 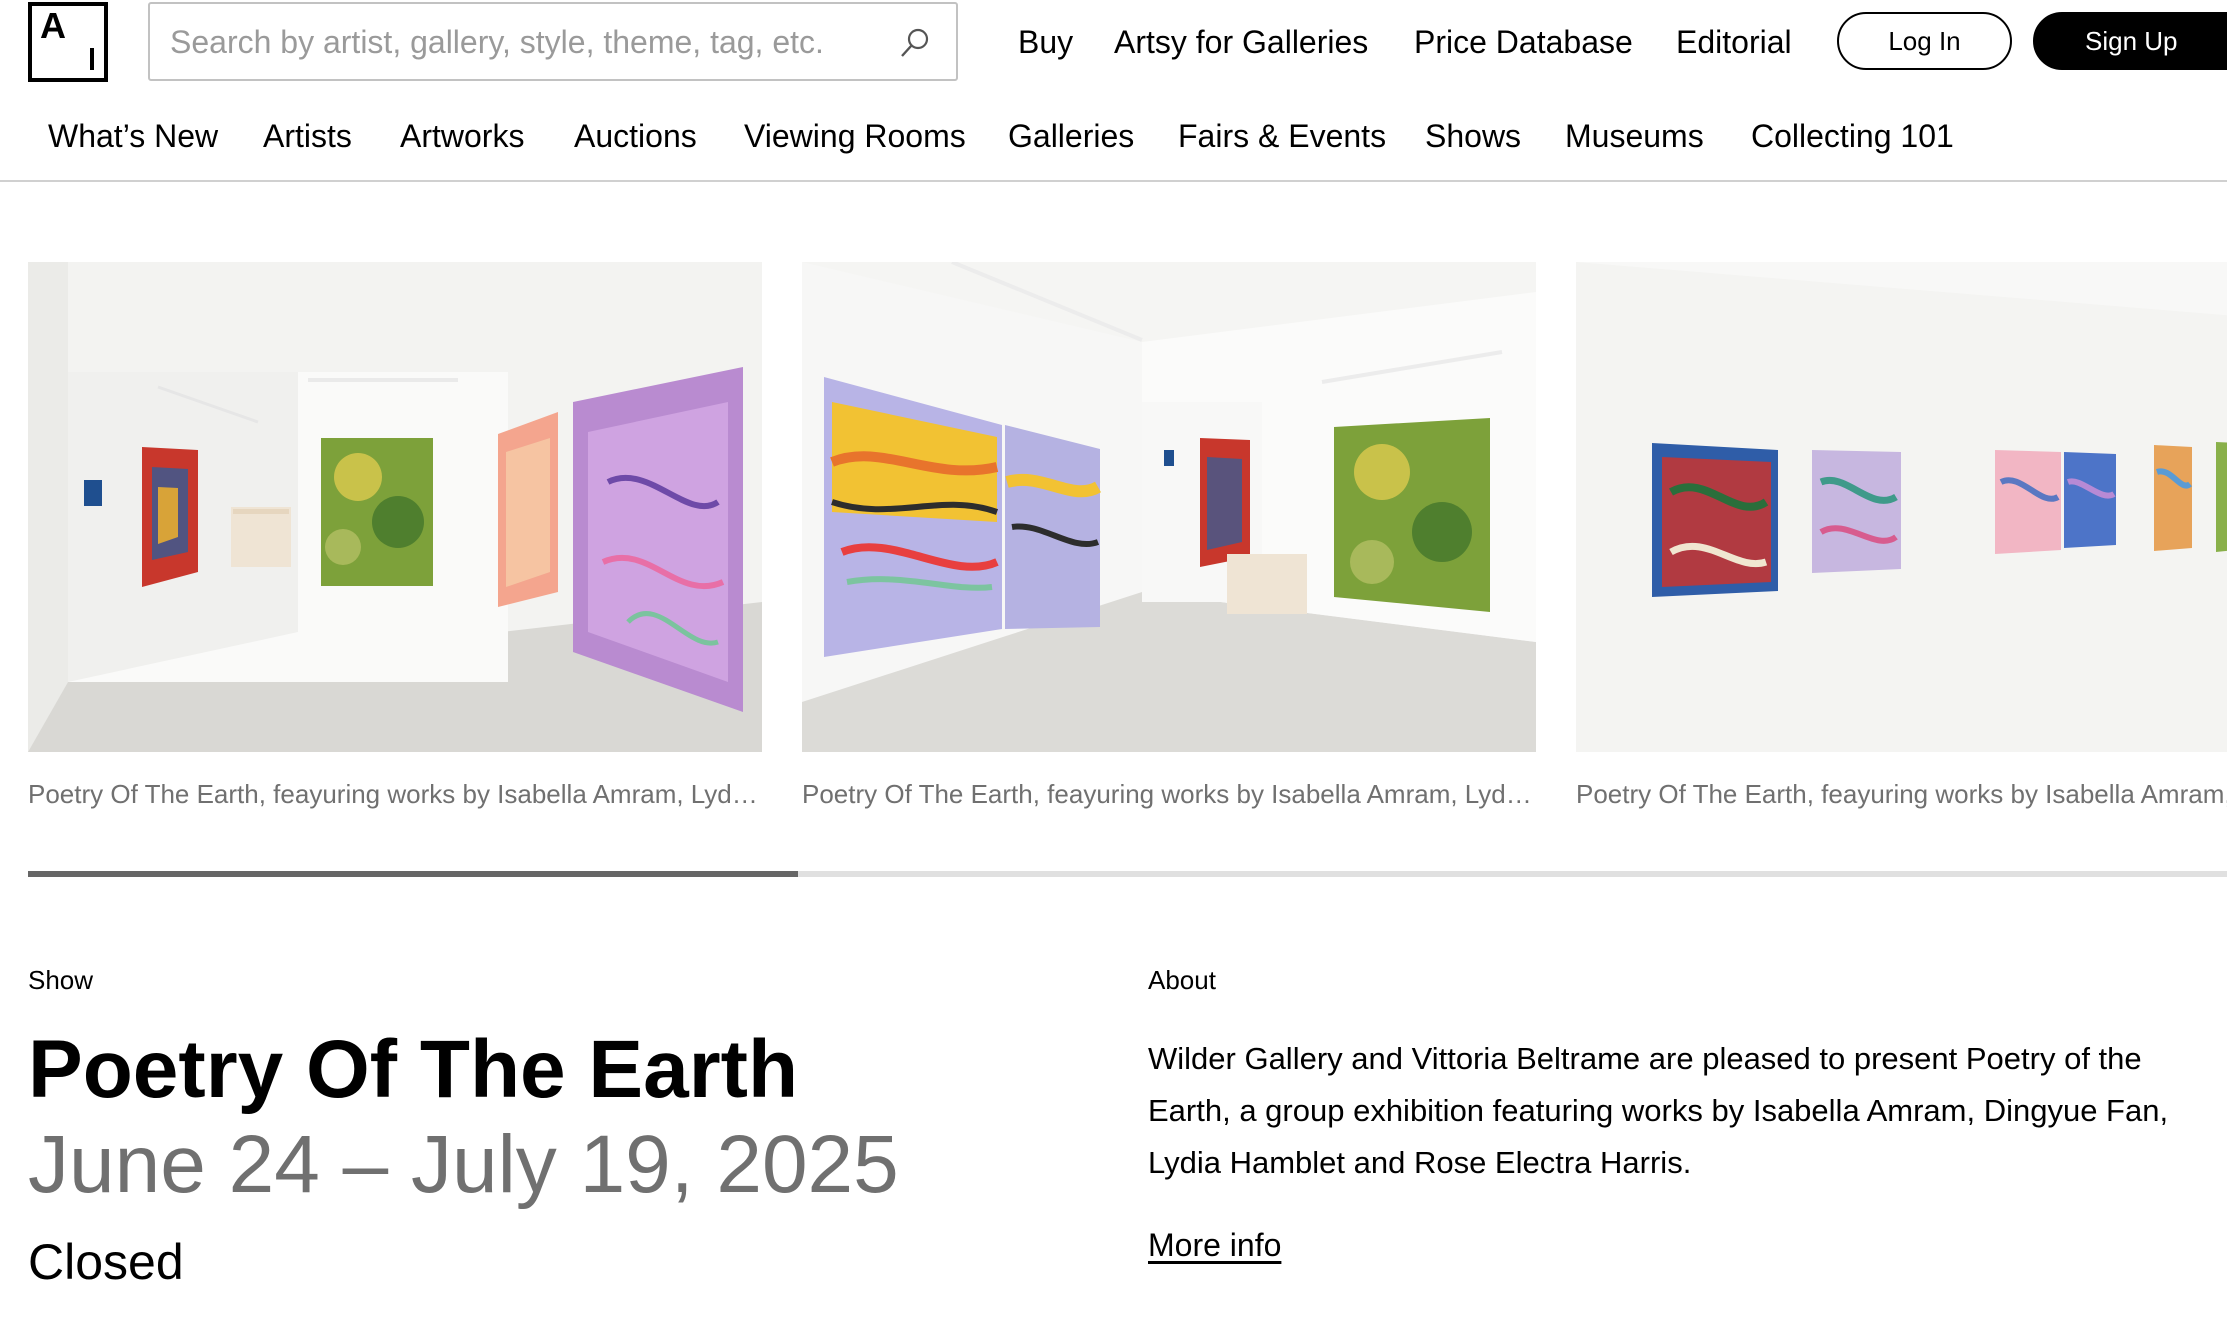 I want to click on show-kind-label: Show, so click(x=61, y=980).